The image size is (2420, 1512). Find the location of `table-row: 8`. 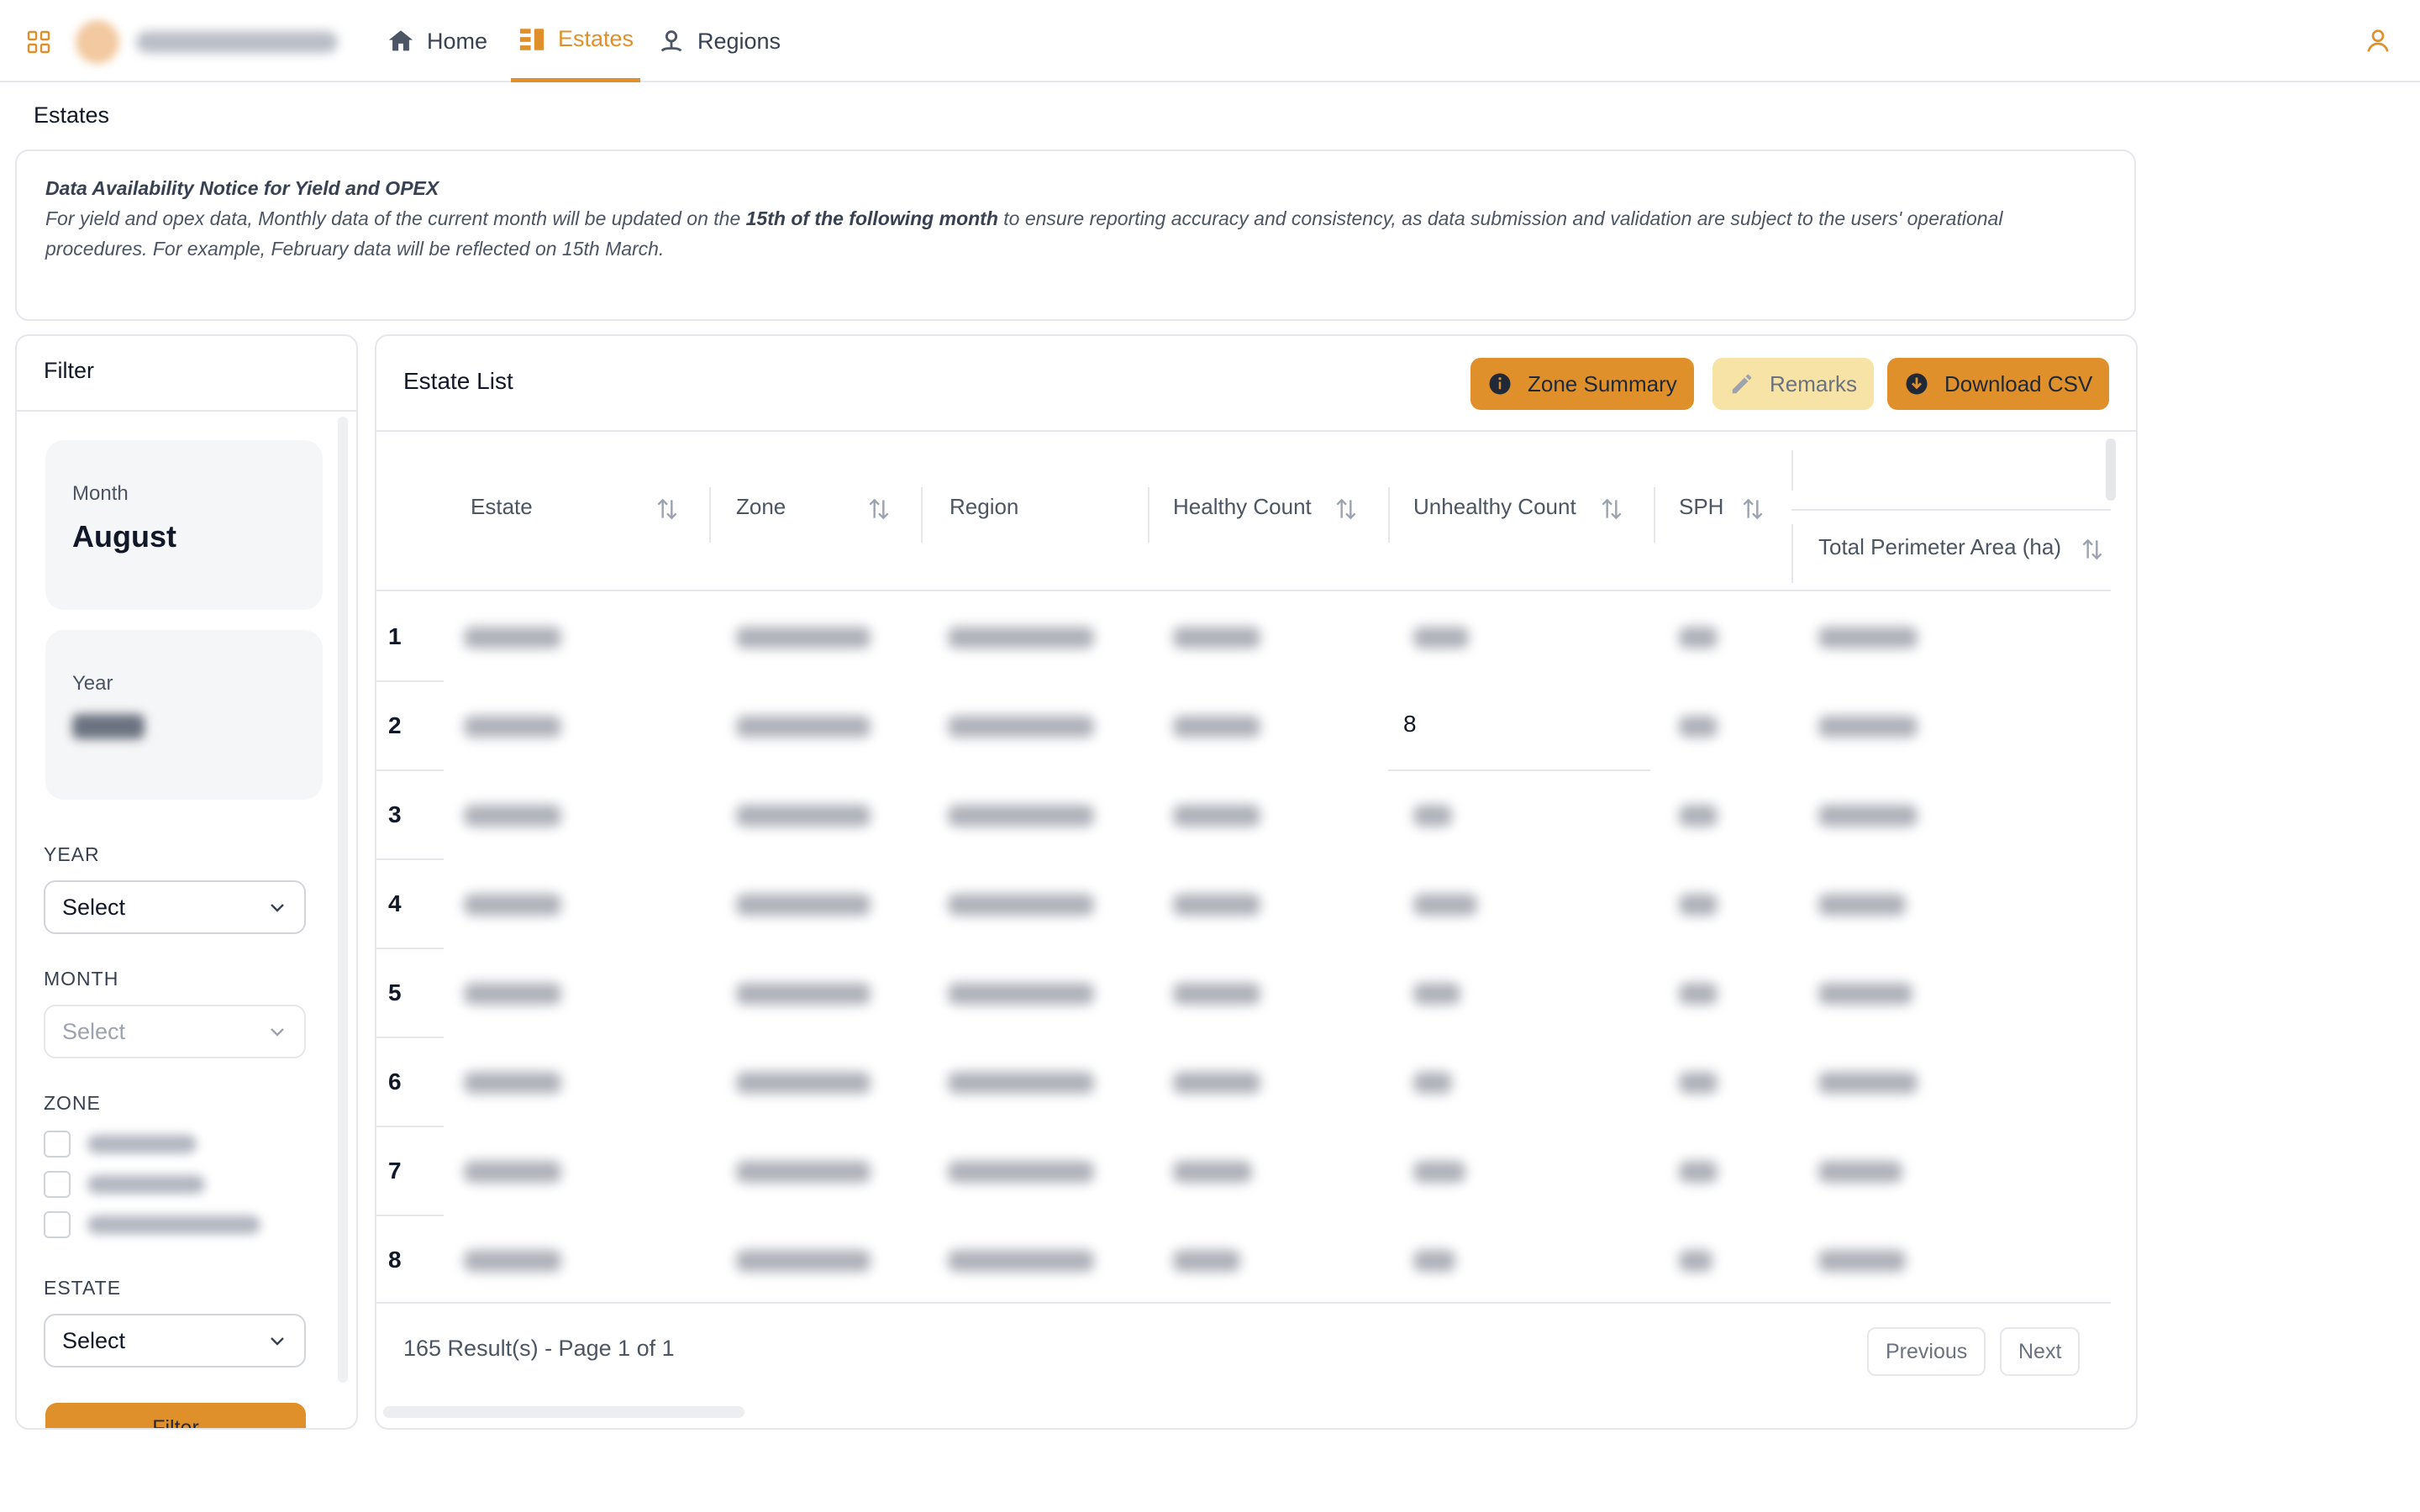

table-row: 8 is located at coordinates (1243, 1260).